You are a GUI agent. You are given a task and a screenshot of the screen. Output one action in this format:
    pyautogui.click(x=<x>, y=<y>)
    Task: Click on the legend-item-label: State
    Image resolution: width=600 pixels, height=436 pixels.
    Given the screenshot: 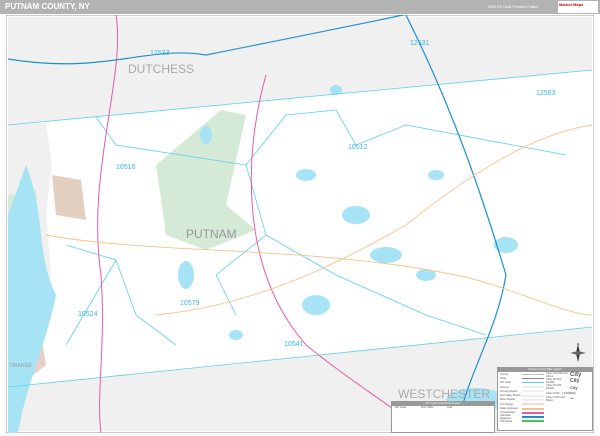 What is the action you would take?
    pyautogui.click(x=503, y=378)
    